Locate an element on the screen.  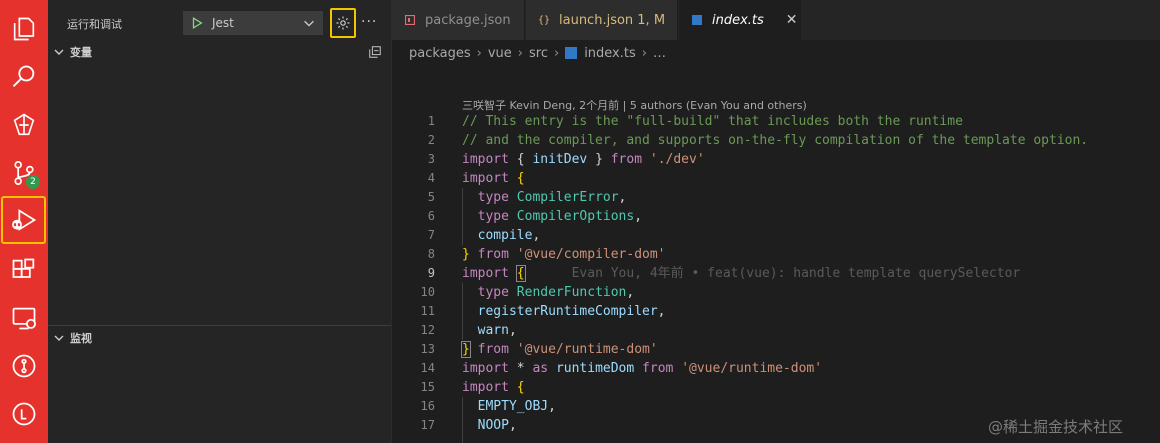
extensions-icon is located at coordinates (24, 270).